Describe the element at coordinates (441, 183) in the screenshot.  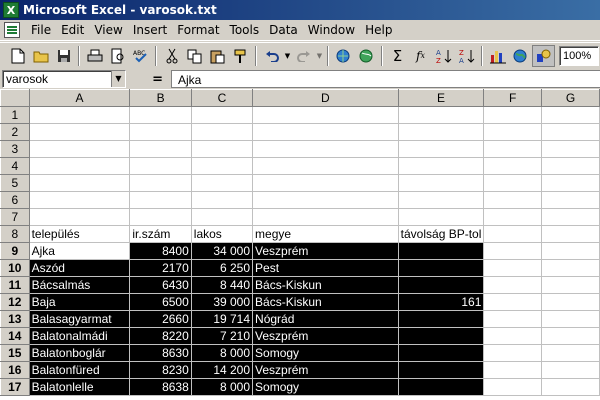
I see `cell-e5` at that location.